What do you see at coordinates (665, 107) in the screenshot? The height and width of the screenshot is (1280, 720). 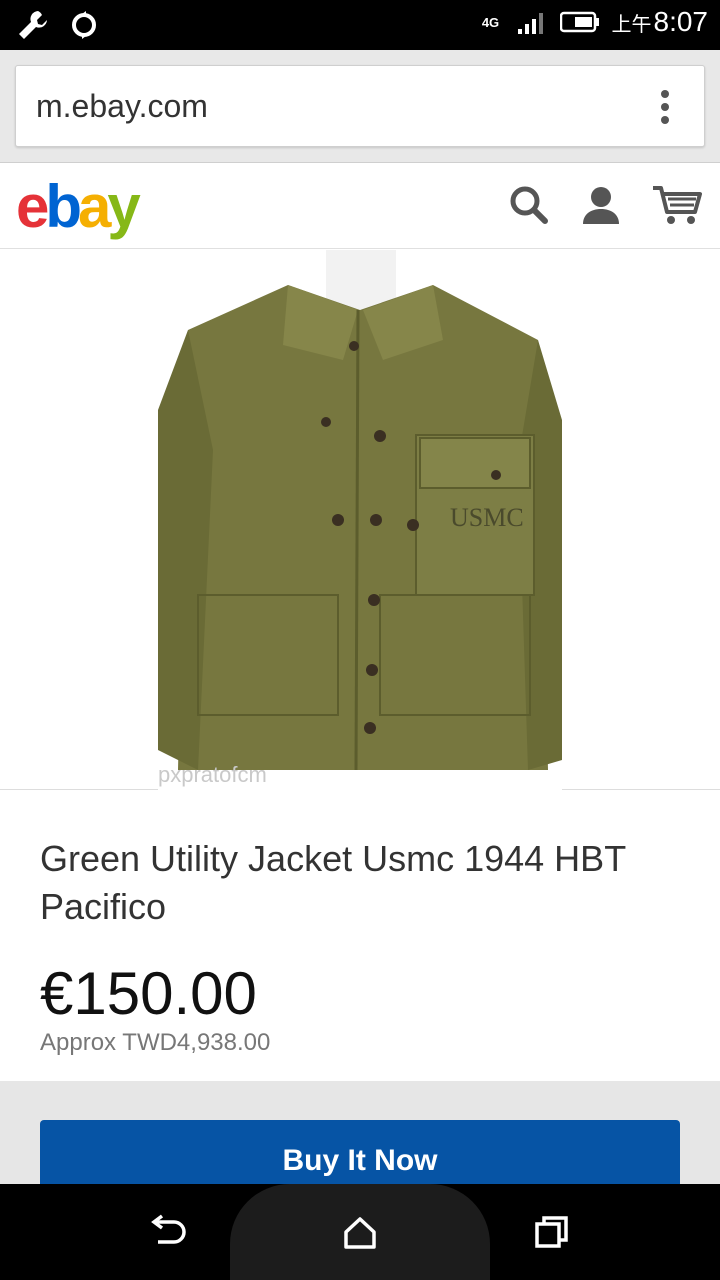 I see `overflow-menu-icon` at bounding box center [665, 107].